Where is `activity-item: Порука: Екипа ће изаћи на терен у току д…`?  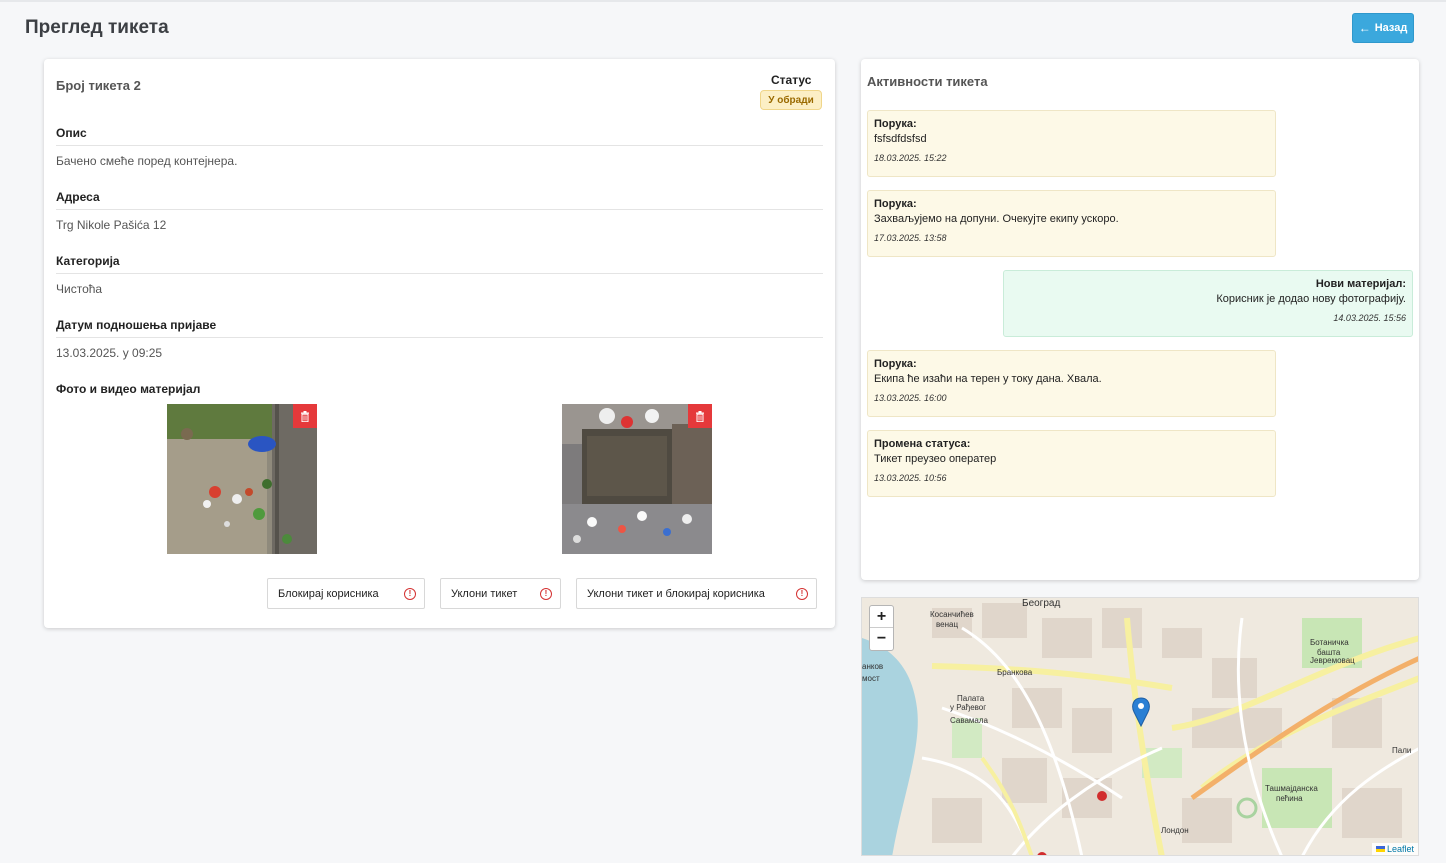 activity-item: Порука: Екипа ће изаћи на терен у току д… is located at coordinates (1071, 383).